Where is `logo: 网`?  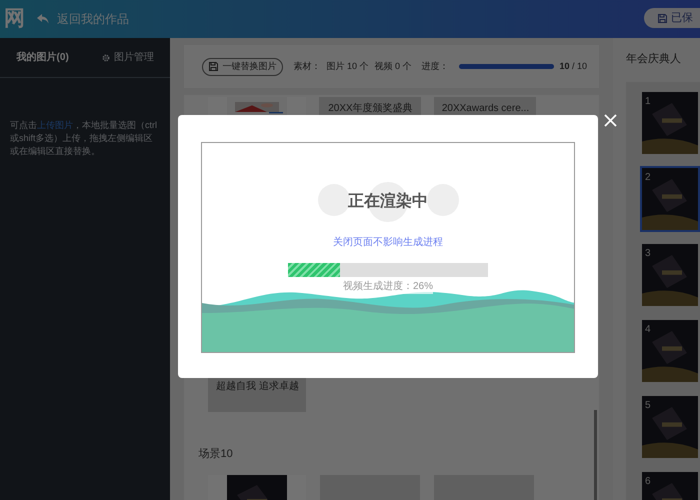
logo: 网 is located at coordinates (14, 19).